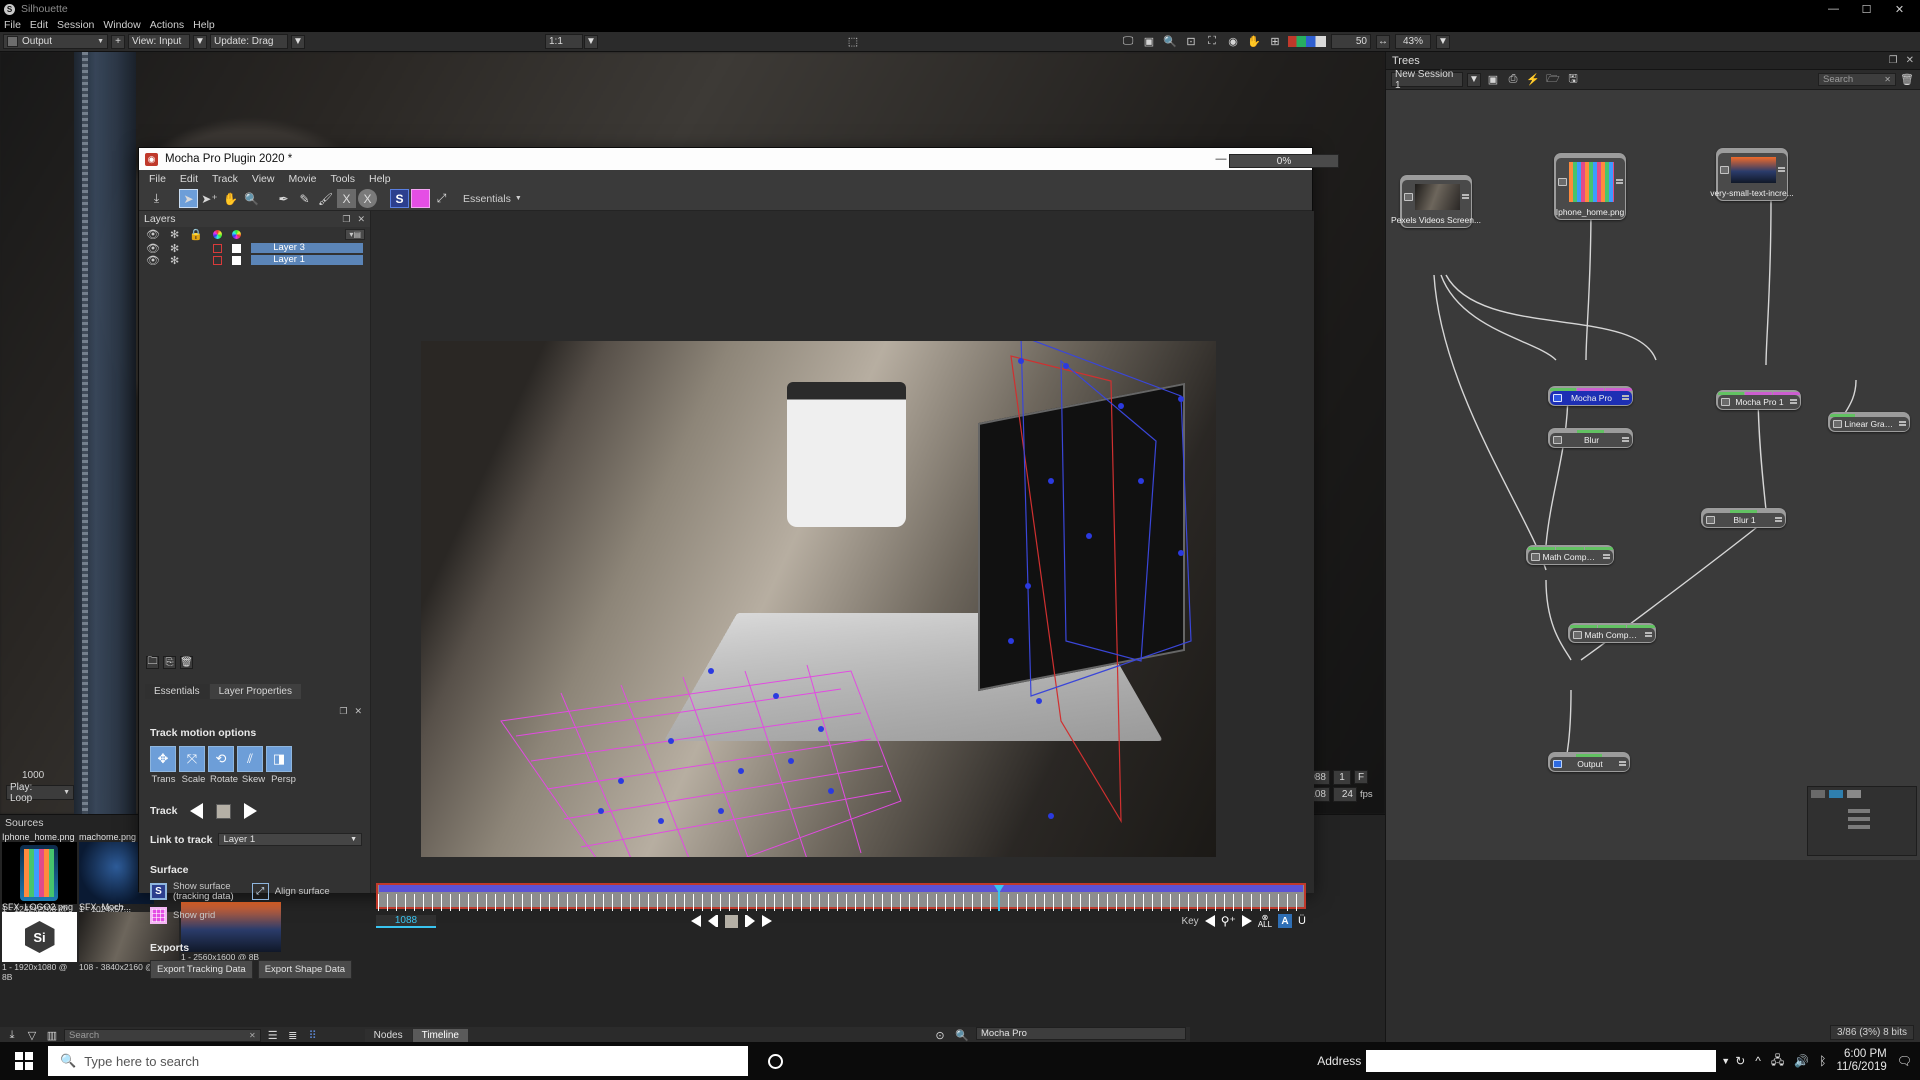  Describe the element at coordinates (1233, 42) in the screenshot. I see `target-icon: ◉` at that location.